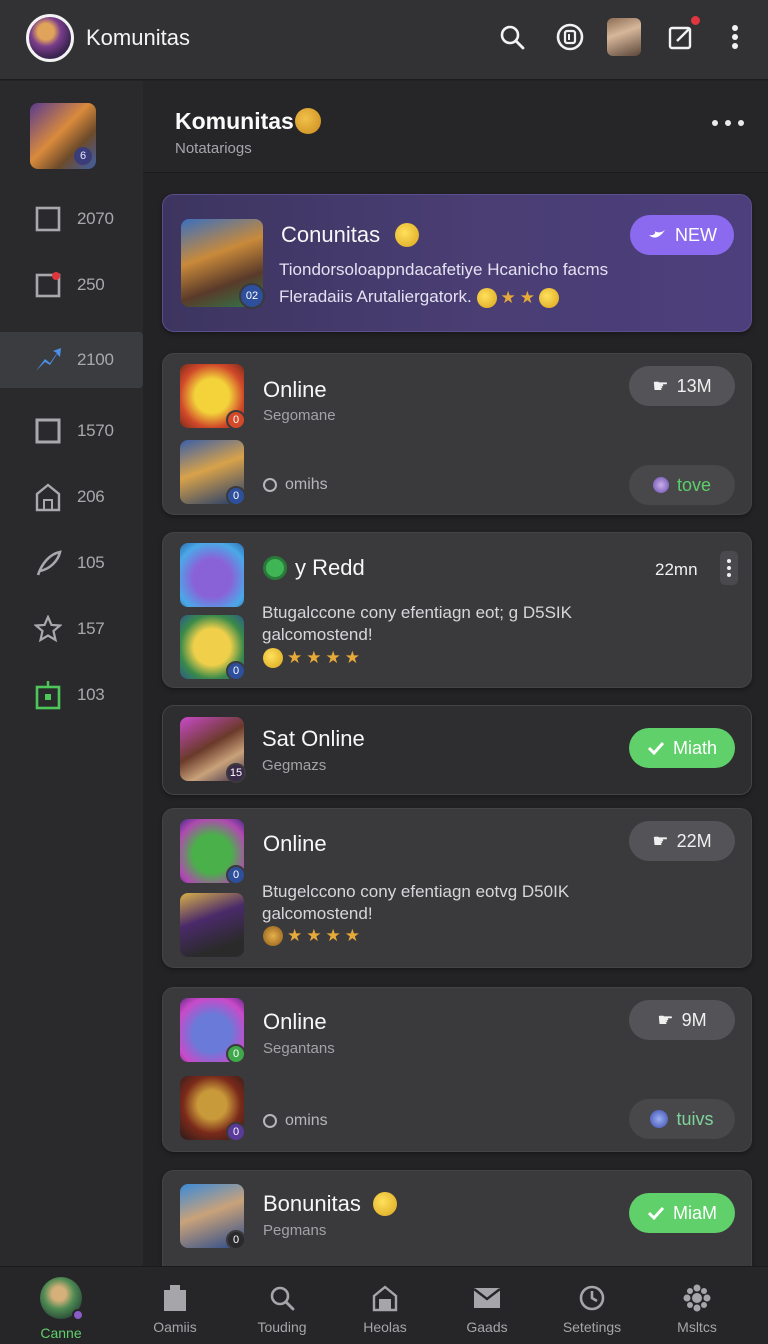  I want to click on rail-item-1: 2070, so click(71, 219).